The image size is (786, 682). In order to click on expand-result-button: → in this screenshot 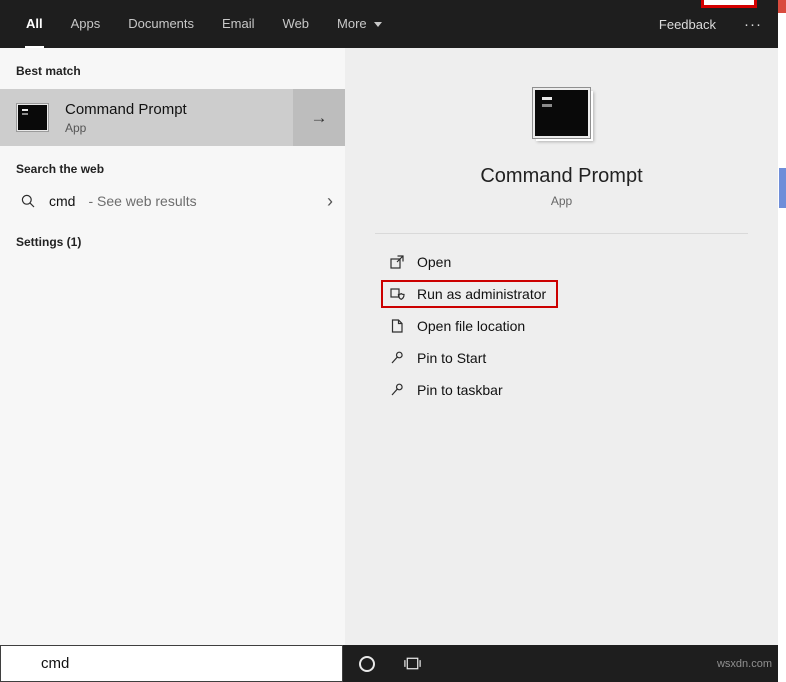, I will do `click(319, 117)`.